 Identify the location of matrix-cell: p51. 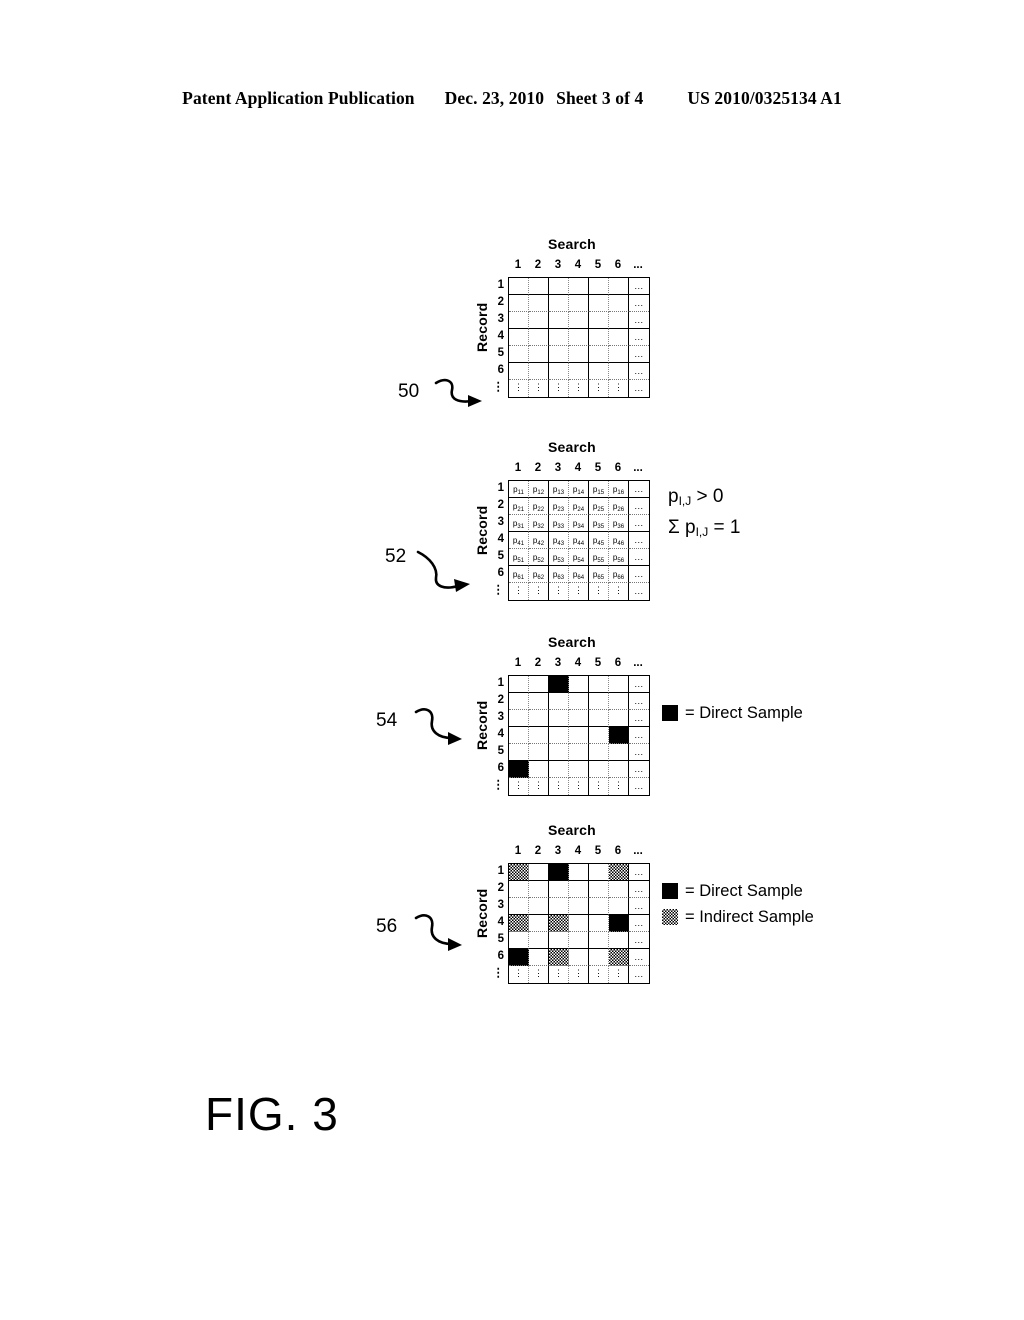
(519, 557).